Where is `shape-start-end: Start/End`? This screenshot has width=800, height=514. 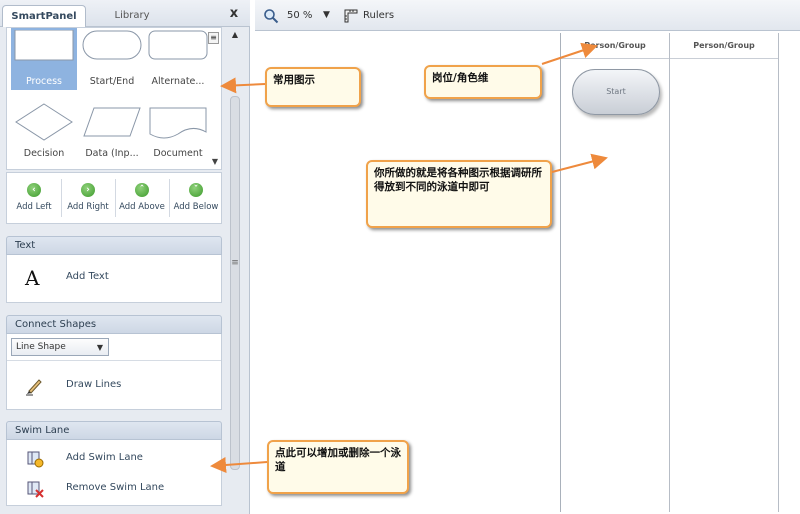 shape-start-end: Start/End is located at coordinates (112, 59).